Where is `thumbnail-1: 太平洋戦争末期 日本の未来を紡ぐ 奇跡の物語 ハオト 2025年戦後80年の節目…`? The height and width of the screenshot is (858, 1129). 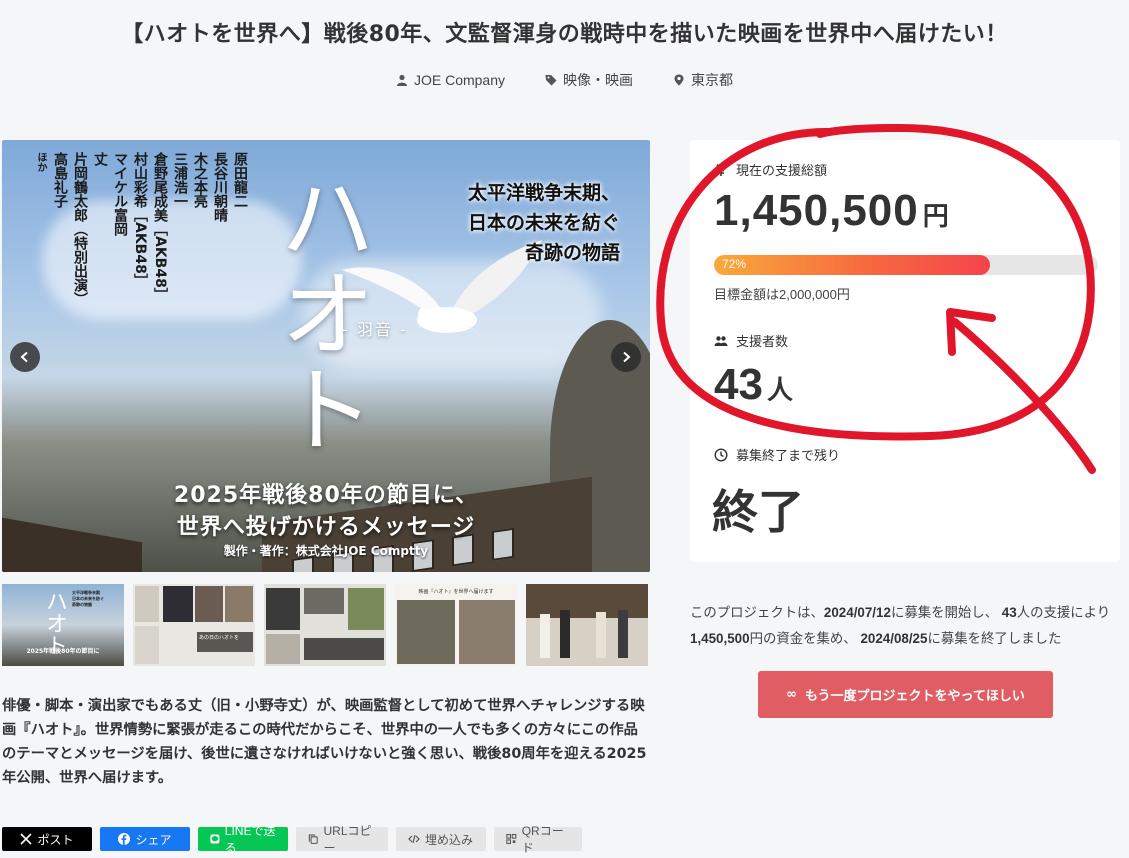
thumbnail-1: 太平洋戦争末期 日本の未来を紡ぐ 奇跡の物語 ハオト 2025年戦後80年の節目… is located at coordinates (63, 625).